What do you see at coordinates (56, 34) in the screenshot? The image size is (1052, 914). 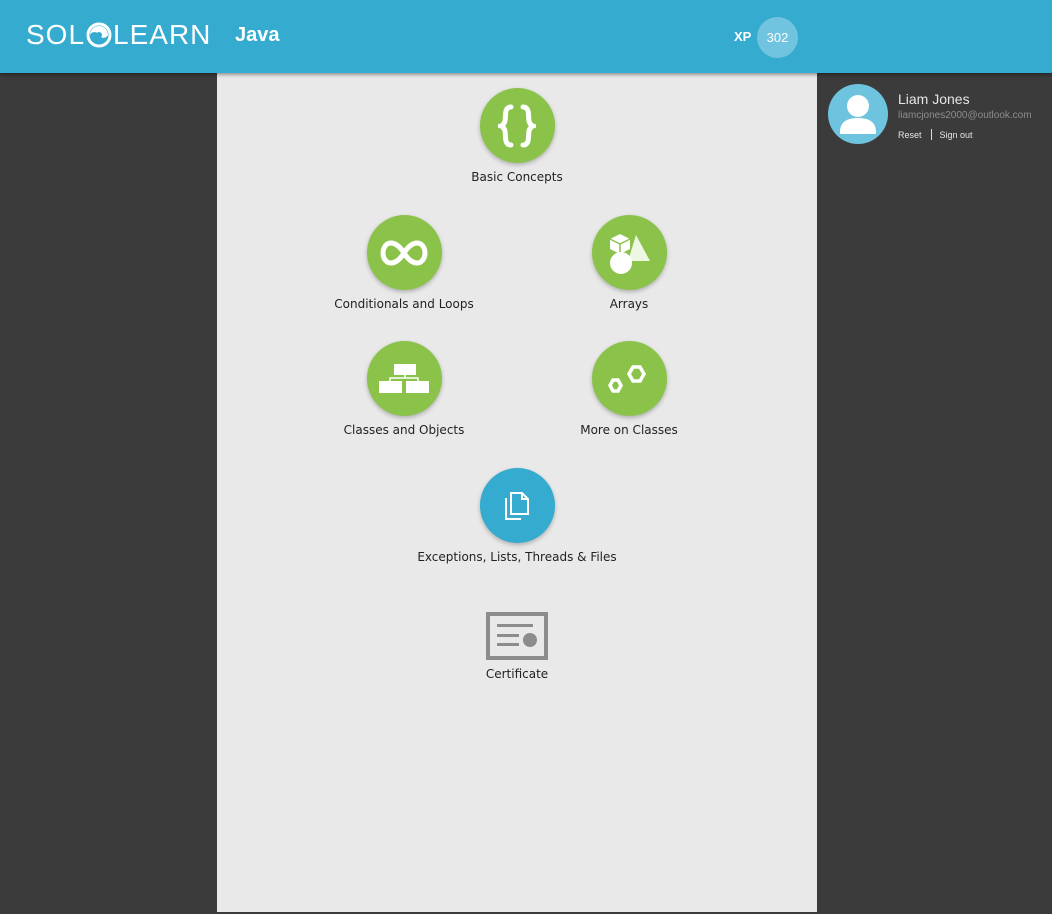 I see `logo-text-left: SOL` at bounding box center [56, 34].